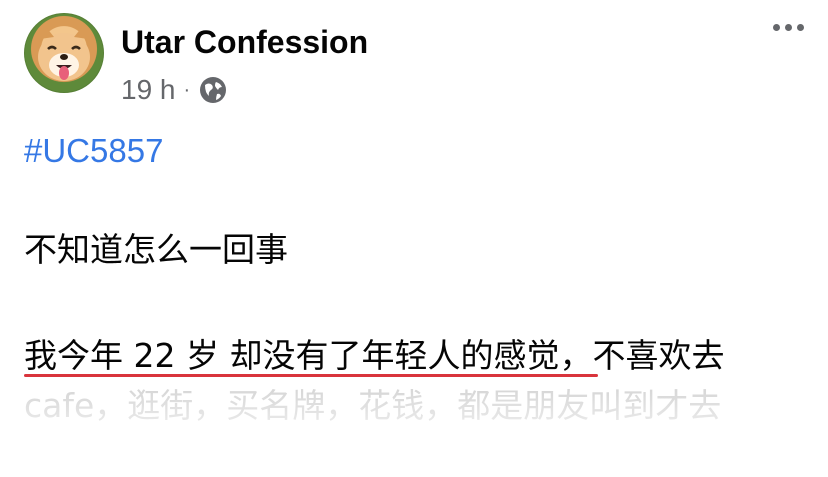  What do you see at coordinates (156, 249) in the screenshot?
I see `post-text-line: 不知道怎么一回事` at bounding box center [156, 249].